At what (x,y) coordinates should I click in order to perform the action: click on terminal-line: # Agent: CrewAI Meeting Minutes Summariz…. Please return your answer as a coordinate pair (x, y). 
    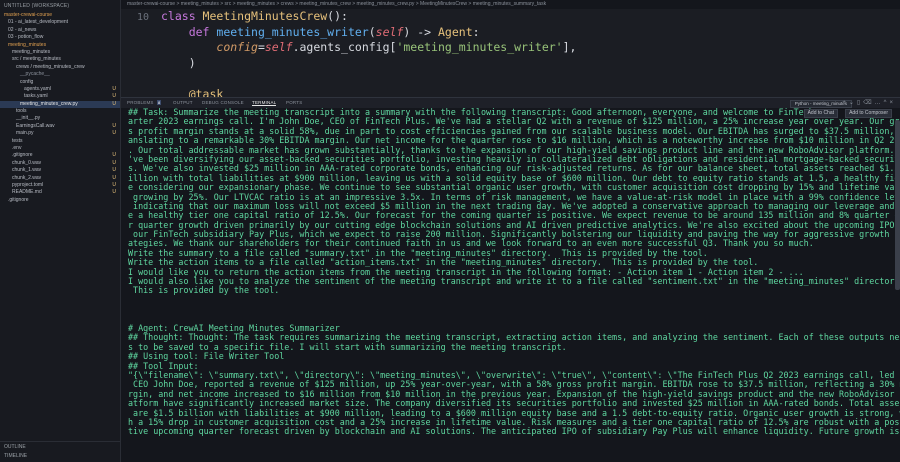
    Looking at the image, I should click on (234, 328).